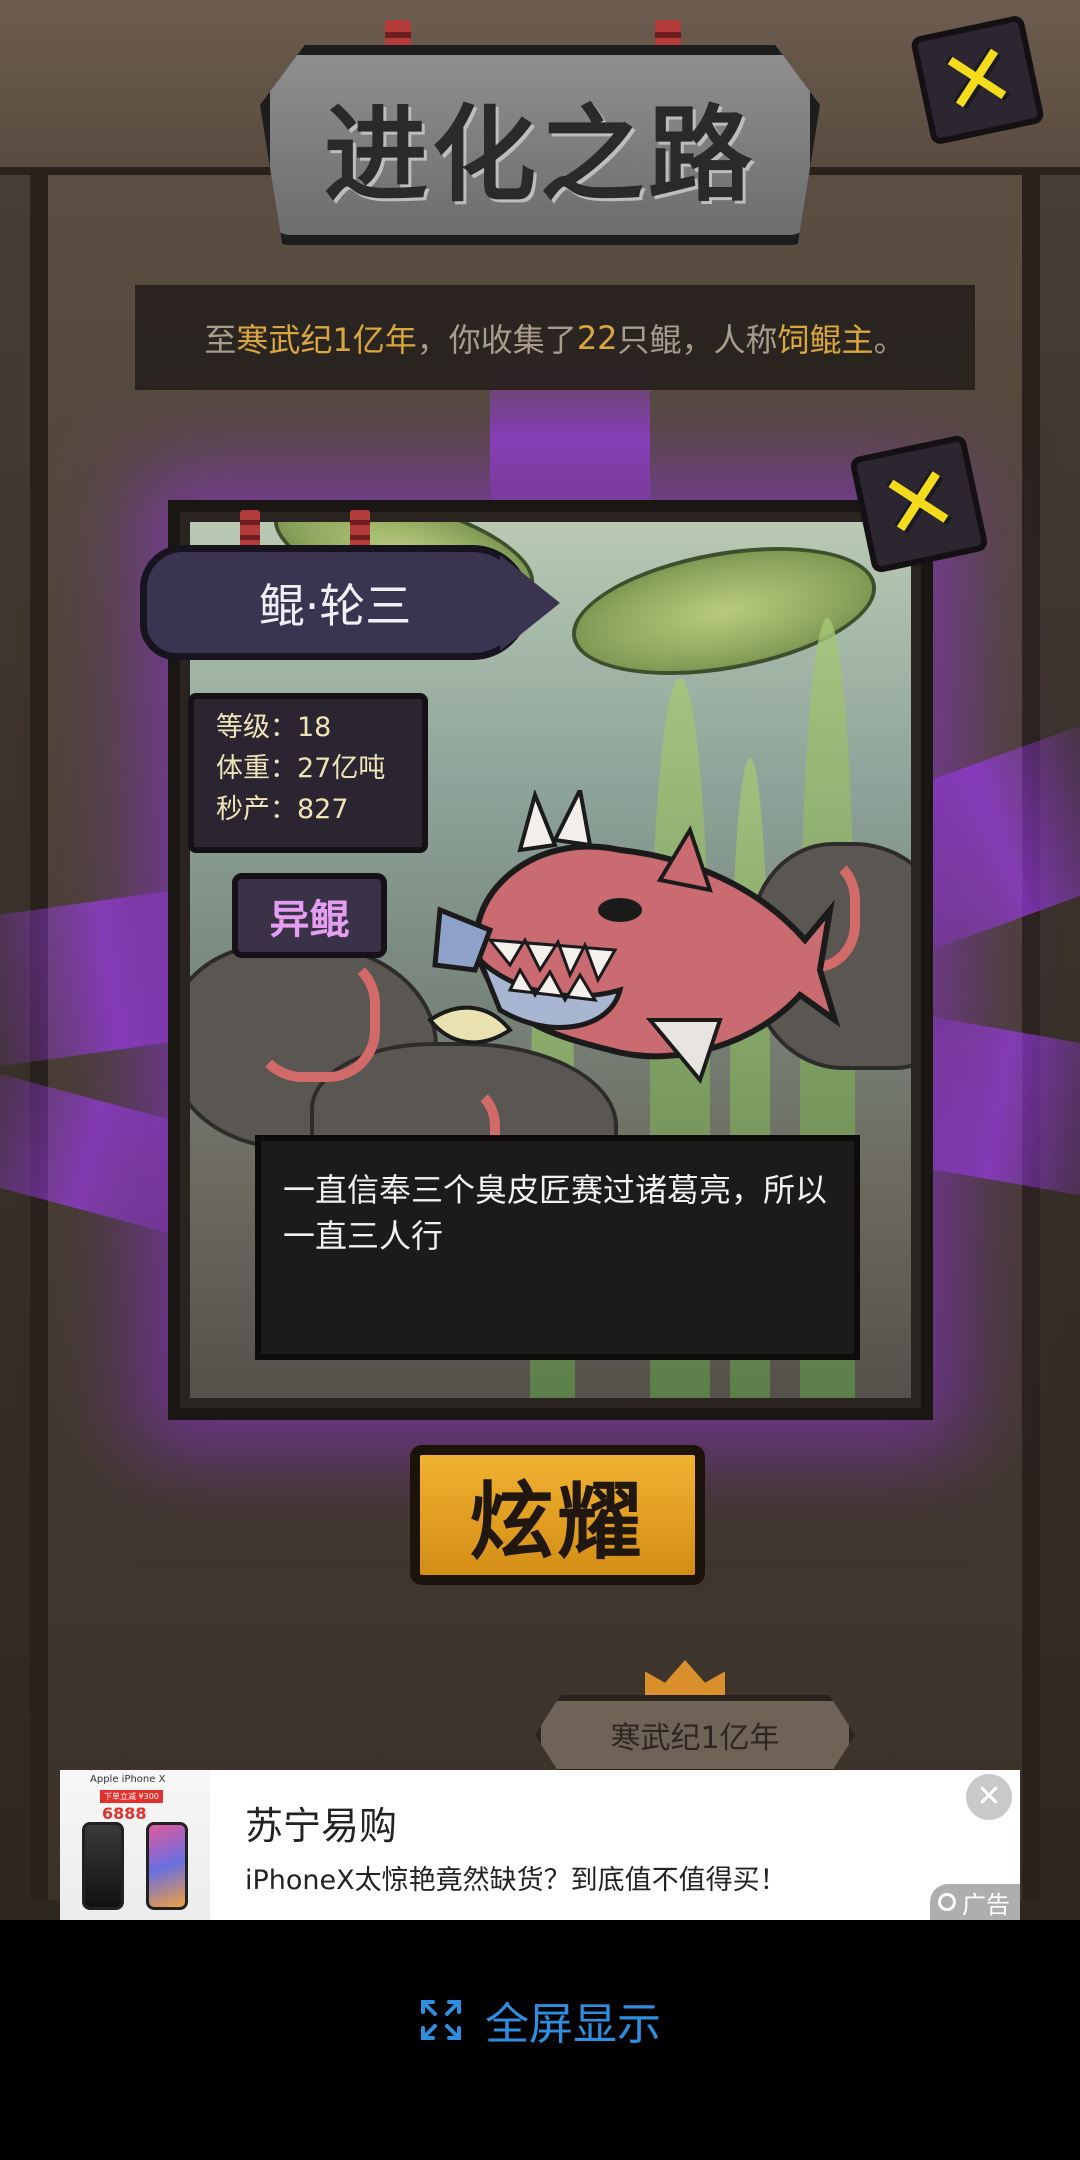 The image size is (1080, 2160). What do you see at coordinates (557, 1247) in the screenshot?
I see `kun-description: 一直信奉三个臭皮匠赛过诸葛亮，所以一直三人行` at bounding box center [557, 1247].